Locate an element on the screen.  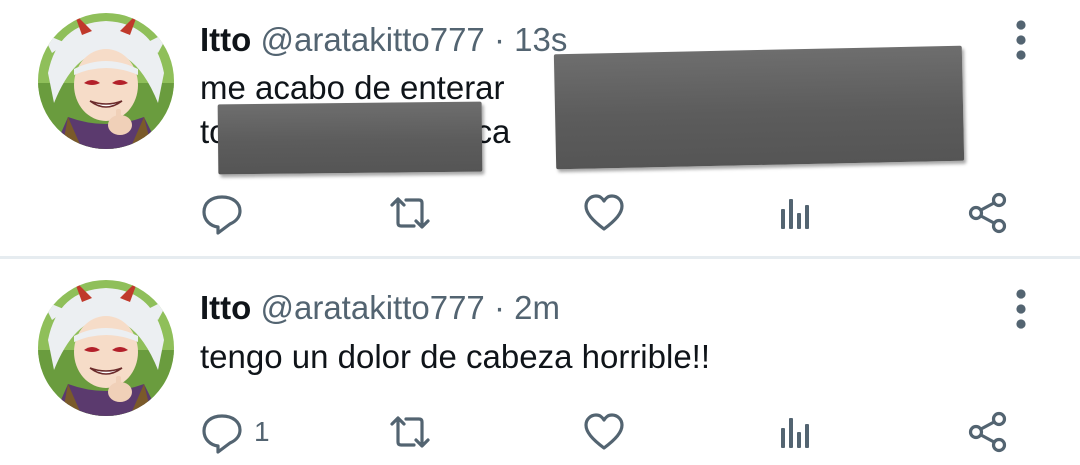
tweet-header: Itto @aratakitto777 · 2m is located at coordinates (380, 308).